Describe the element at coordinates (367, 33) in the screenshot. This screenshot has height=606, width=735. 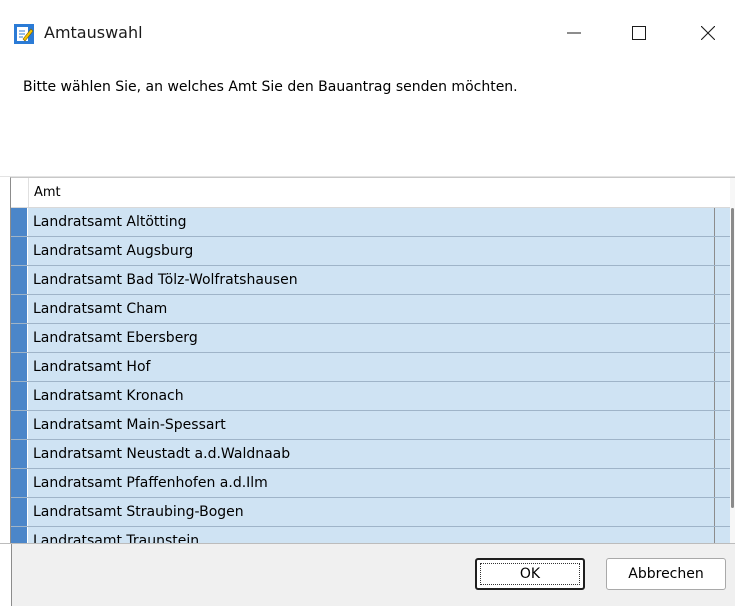
I see `title-bar: Amtauswahl` at that location.